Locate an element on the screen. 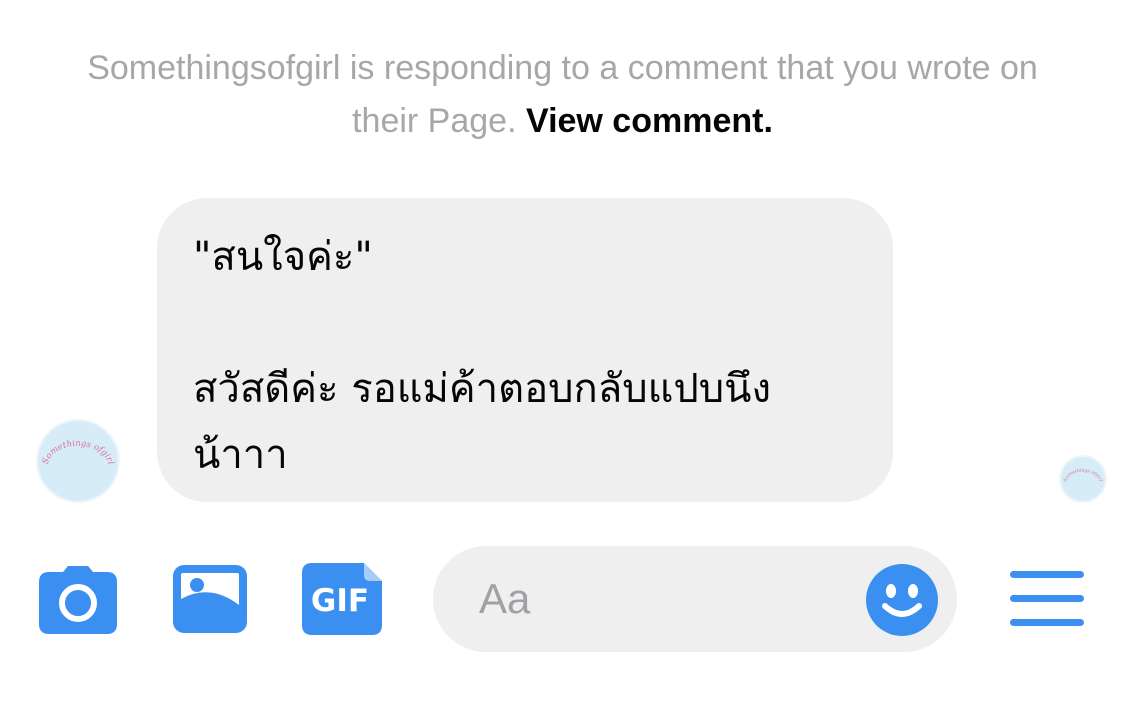 This screenshot has width=1125, height=715. seen-avatar: Somethings ofgirl is located at coordinates (1083, 479).